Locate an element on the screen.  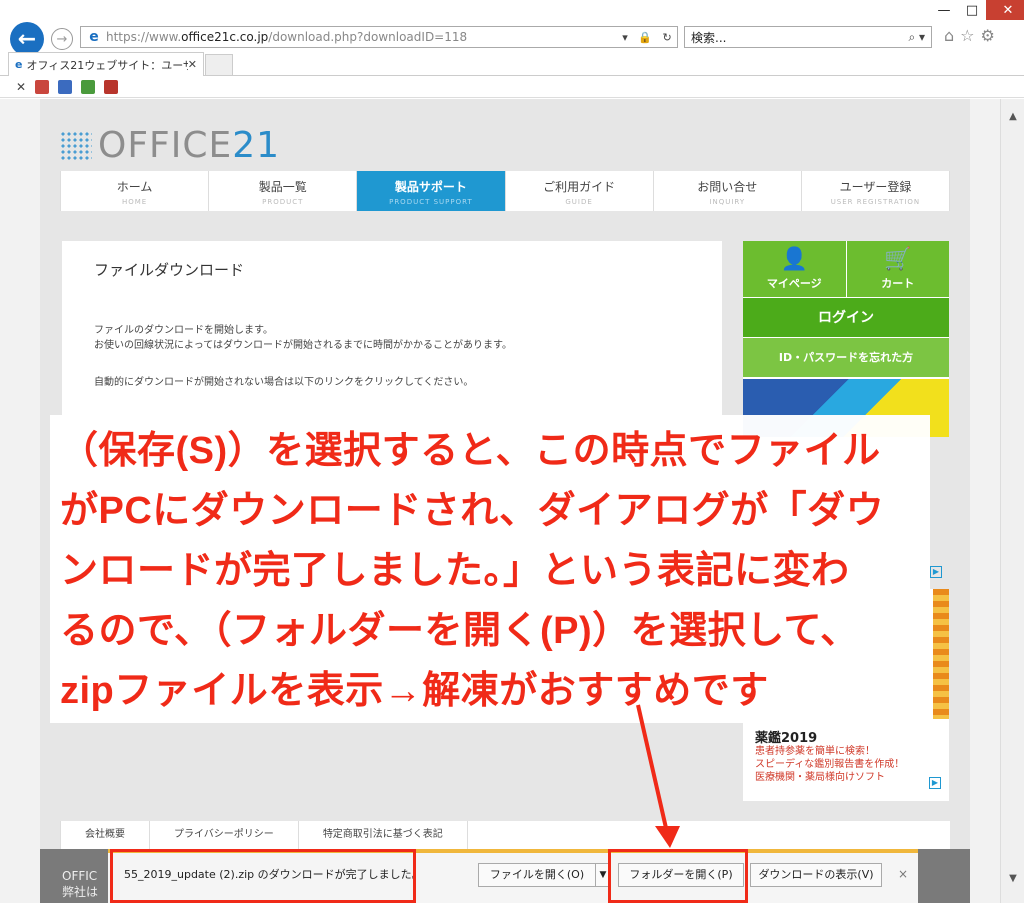
ad-desc-line: 患者持参薬を簡単に検索！ is located at coordinates (815, 751).